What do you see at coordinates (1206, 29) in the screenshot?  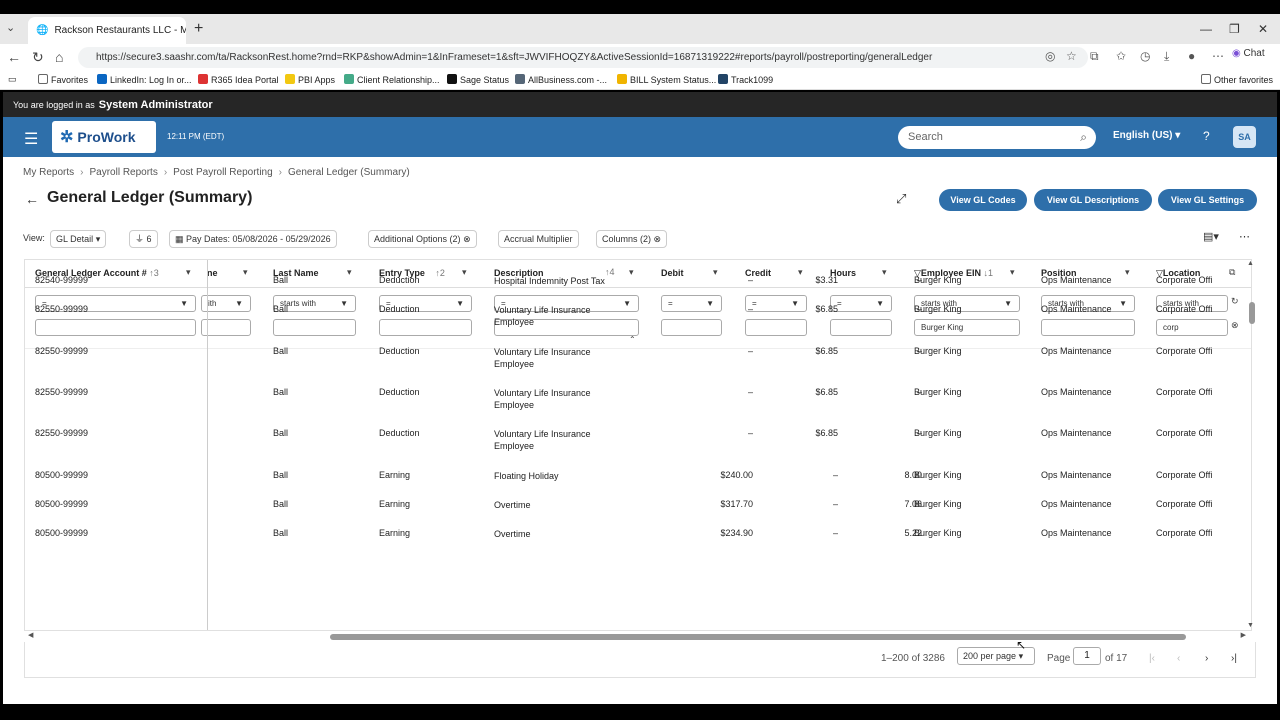 I see `minimize-icon: —` at bounding box center [1206, 29].